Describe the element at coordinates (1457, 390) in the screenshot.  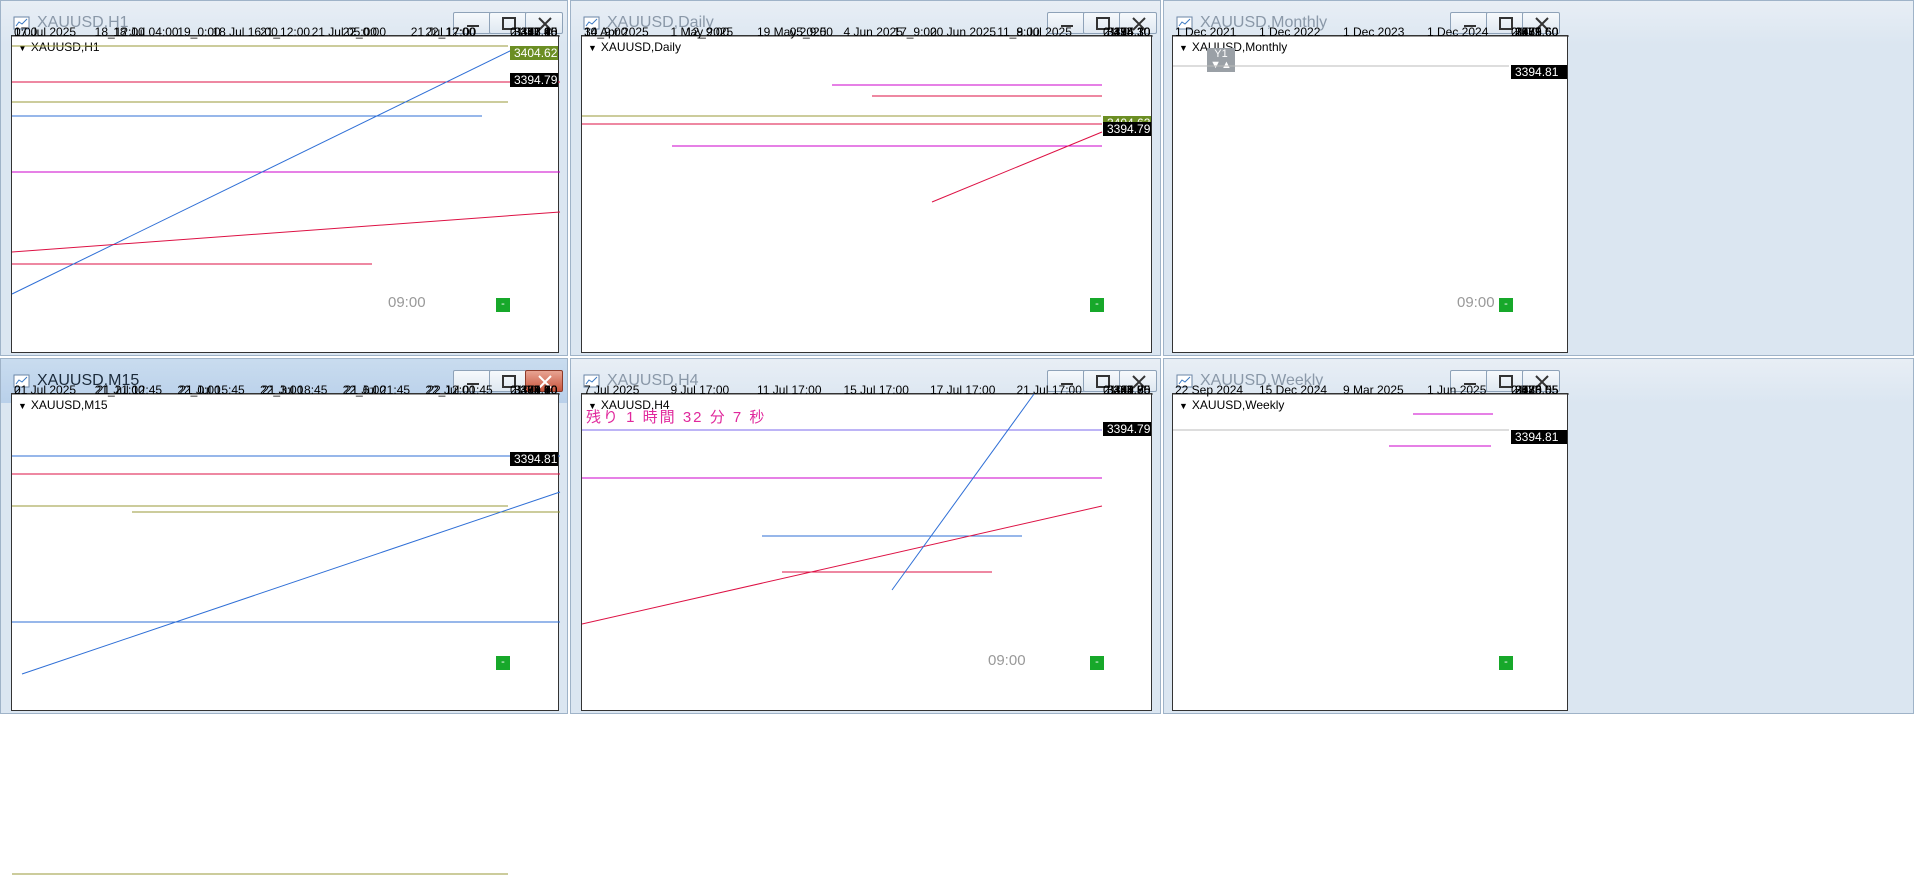
I see `time-axis-label: 1 Jun 2025` at that location.